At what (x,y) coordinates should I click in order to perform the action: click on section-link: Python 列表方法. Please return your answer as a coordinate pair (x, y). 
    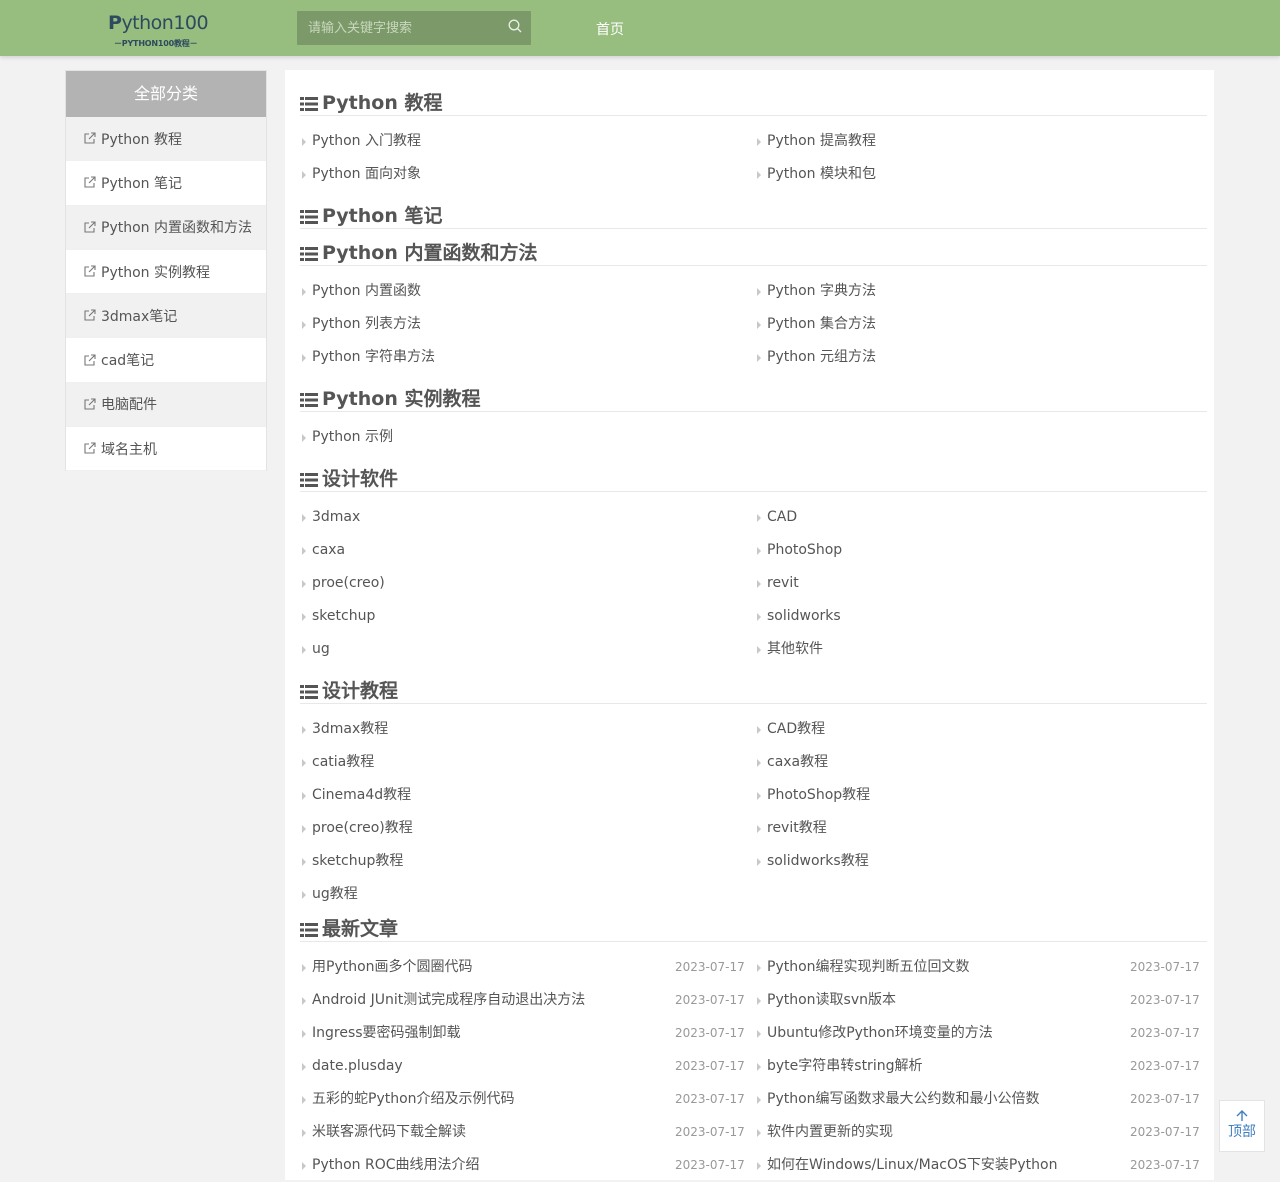
    Looking at the image, I should click on (360, 324).